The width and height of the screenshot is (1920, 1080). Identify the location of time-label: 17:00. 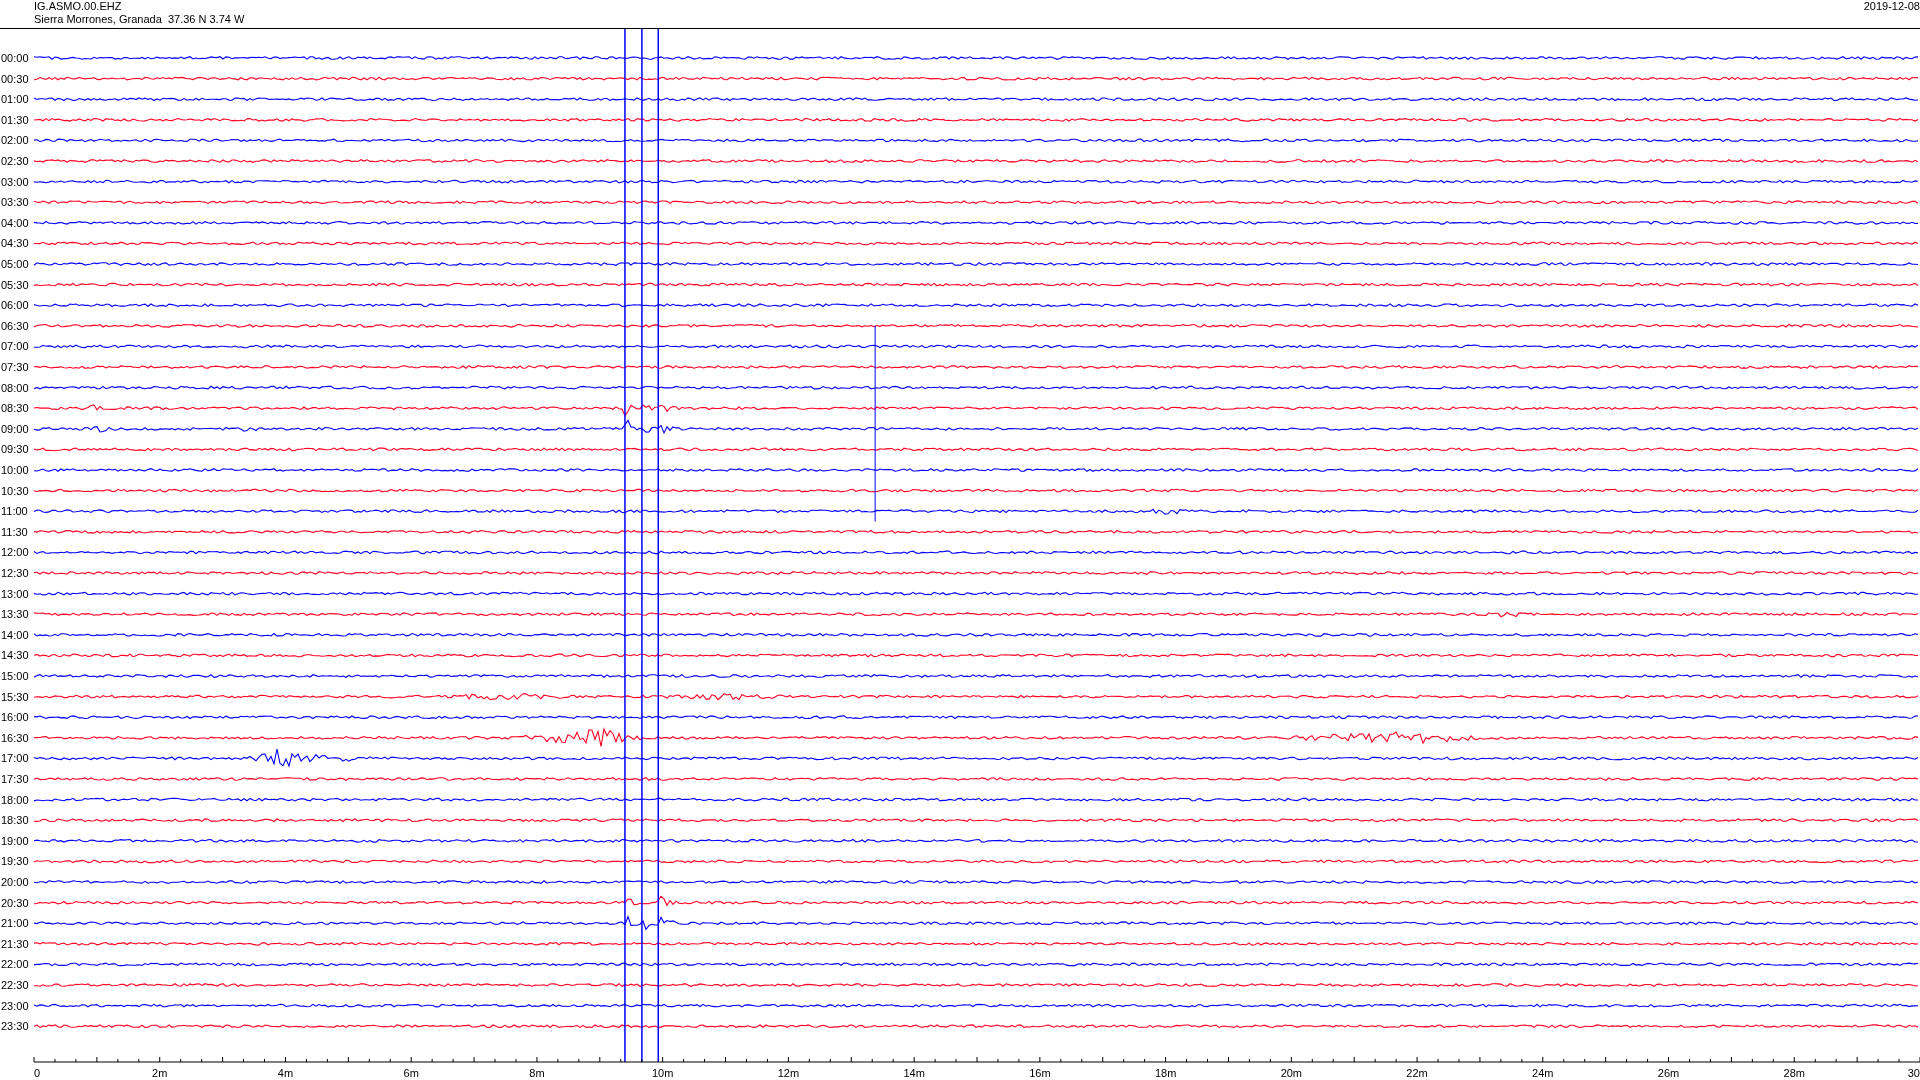
(15, 758).